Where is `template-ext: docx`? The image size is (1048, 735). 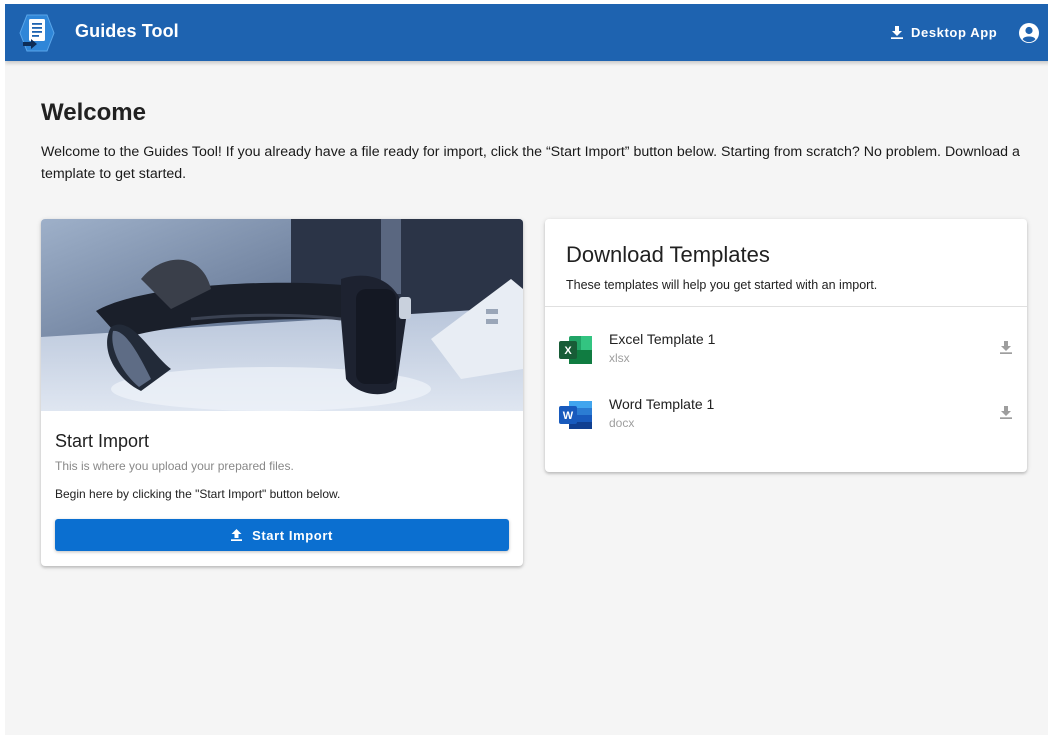 template-ext: docx is located at coordinates (622, 423).